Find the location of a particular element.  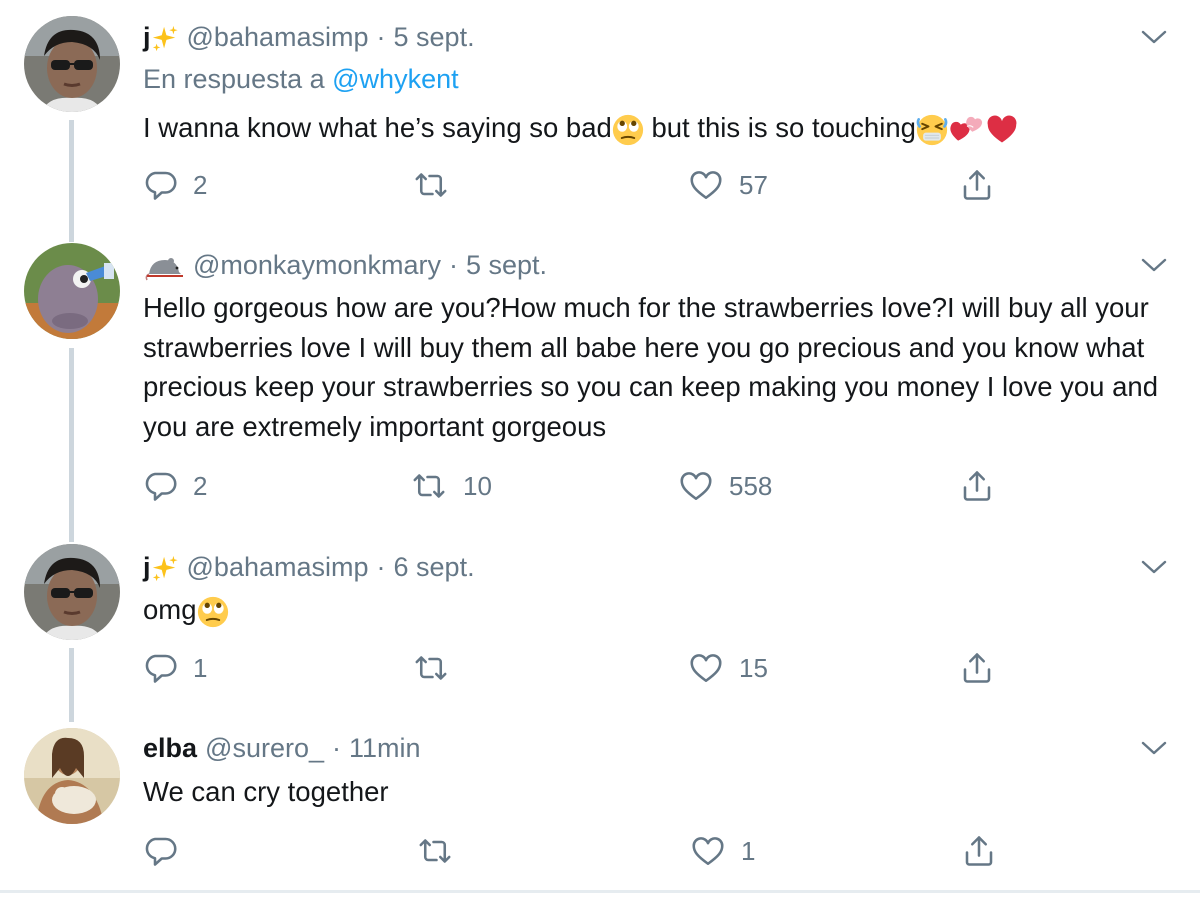

display-name: elba is located at coordinates (170, 748).